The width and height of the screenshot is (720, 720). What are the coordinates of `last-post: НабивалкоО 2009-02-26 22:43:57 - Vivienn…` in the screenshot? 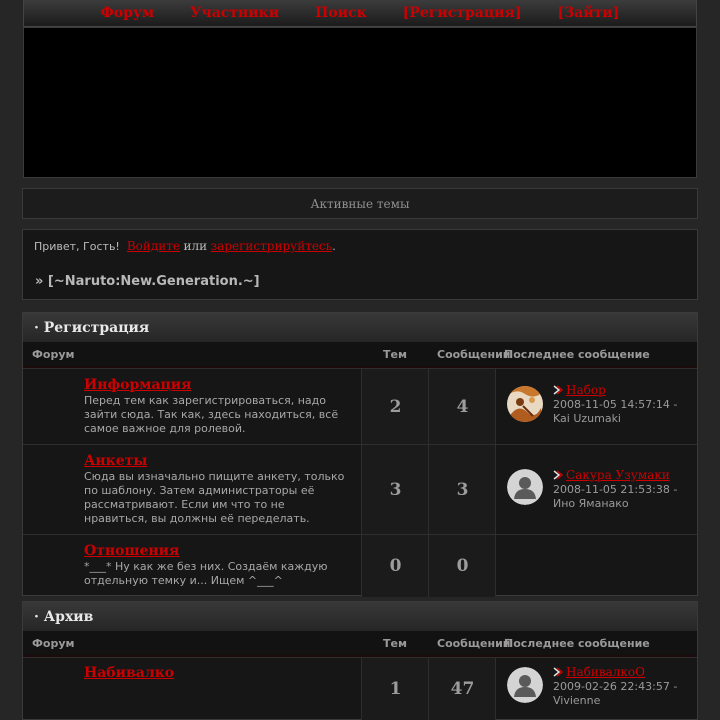 It's located at (596, 689).